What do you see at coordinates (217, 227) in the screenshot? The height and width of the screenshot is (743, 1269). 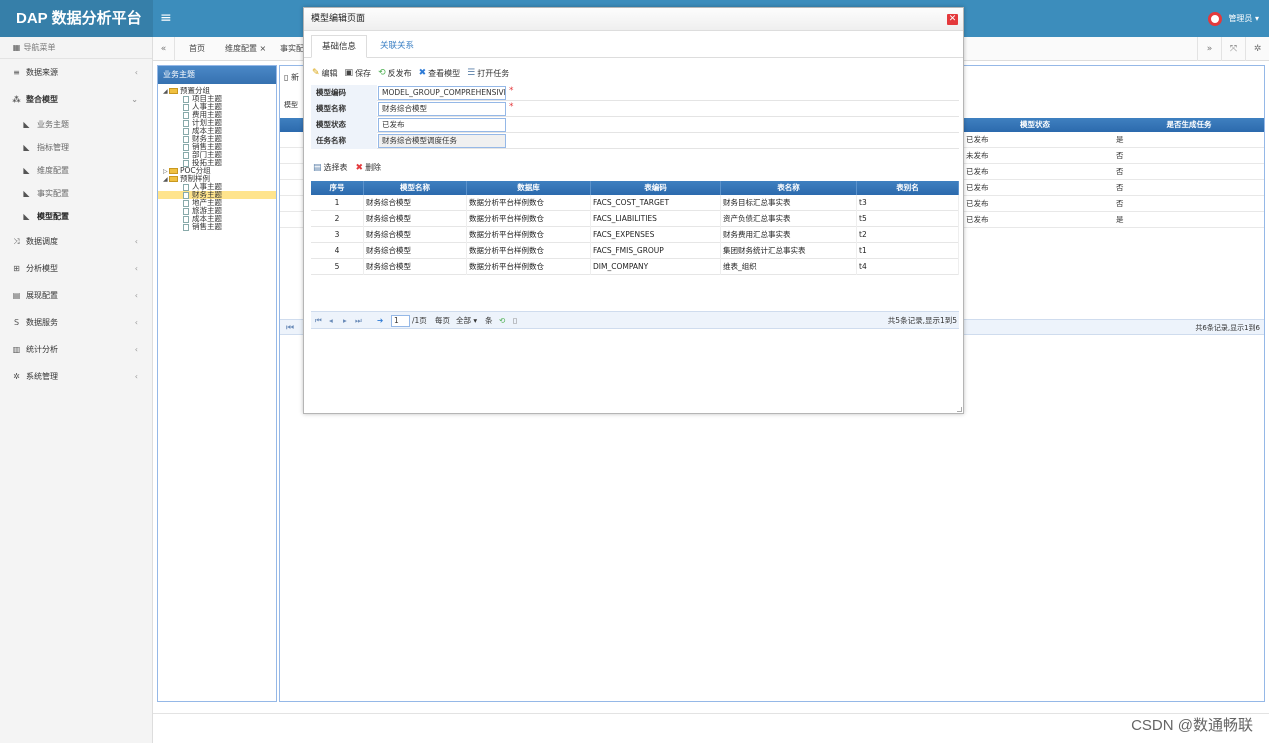 I see `tree-node: 销售主题` at bounding box center [217, 227].